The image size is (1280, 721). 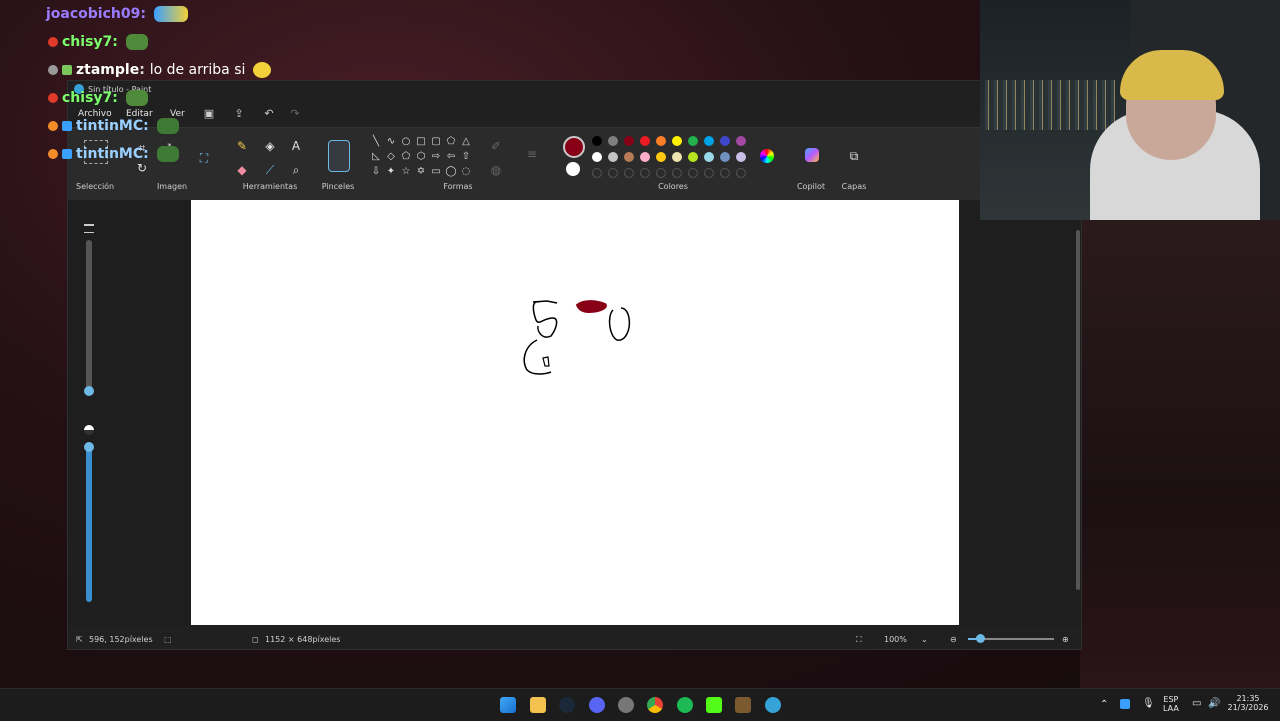 What do you see at coordinates (1196, 703) in the screenshot?
I see `network-icon: ▭` at bounding box center [1196, 703].